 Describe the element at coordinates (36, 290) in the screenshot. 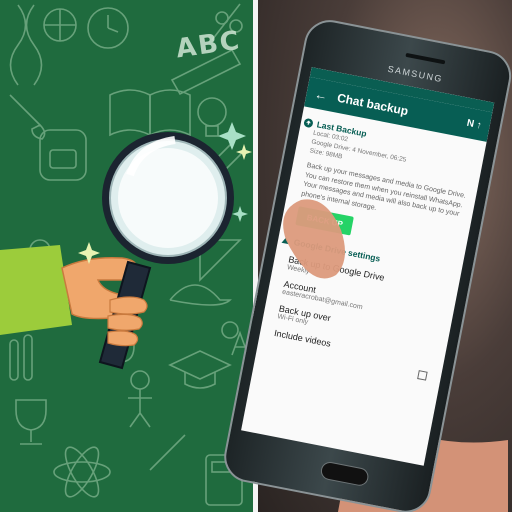

I see `sleeve` at that location.